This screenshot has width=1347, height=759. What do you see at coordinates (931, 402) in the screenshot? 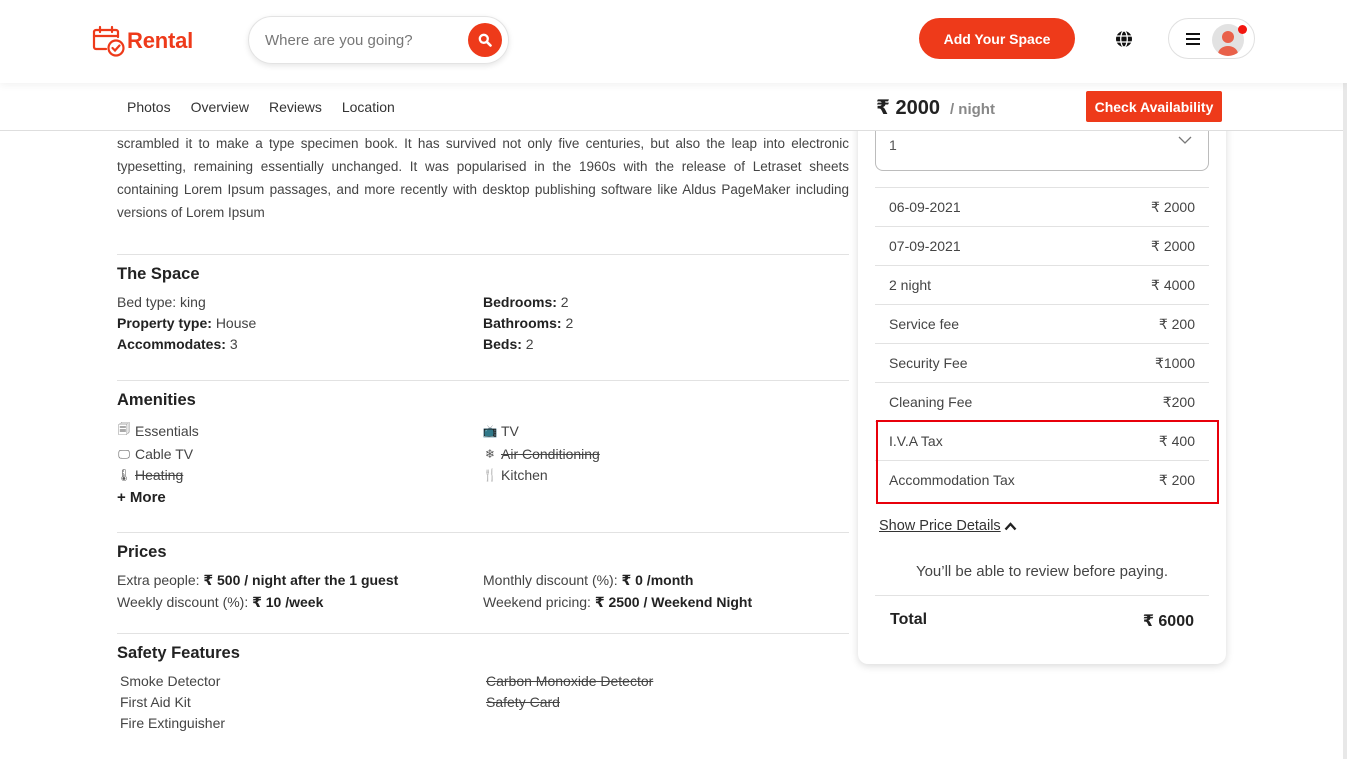
I see `price-row-label: Cleaning Fee` at bounding box center [931, 402].